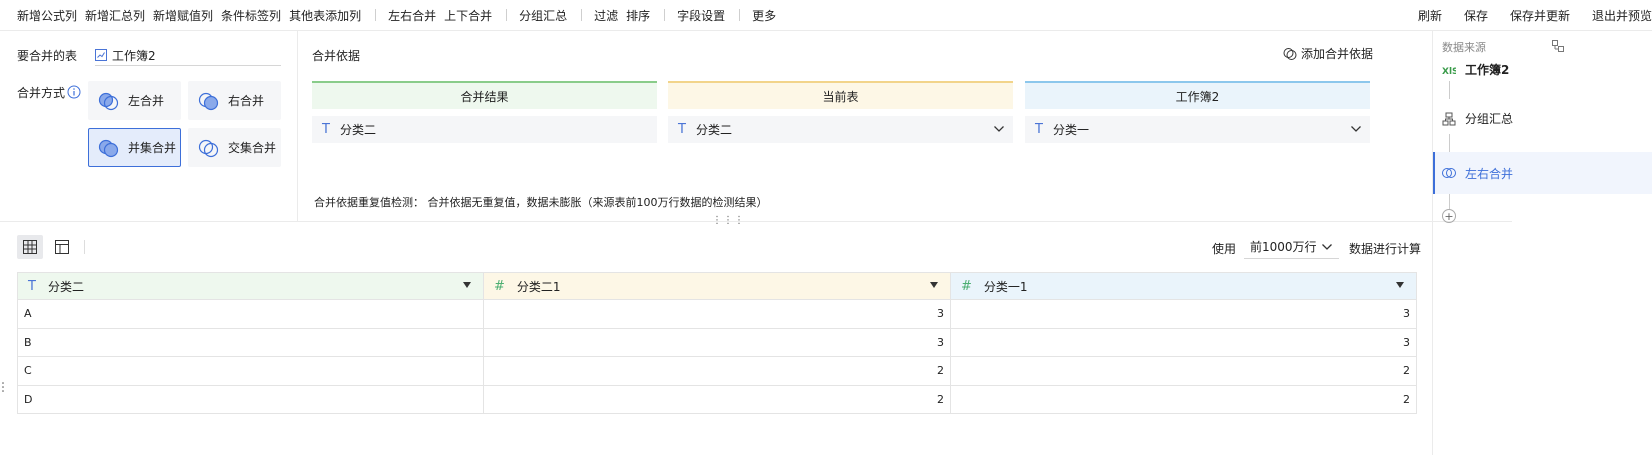 The image size is (1652, 455). What do you see at coordinates (146, 101) in the screenshot?
I see `left-merge-label: 左合并` at bounding box center [146, 101].